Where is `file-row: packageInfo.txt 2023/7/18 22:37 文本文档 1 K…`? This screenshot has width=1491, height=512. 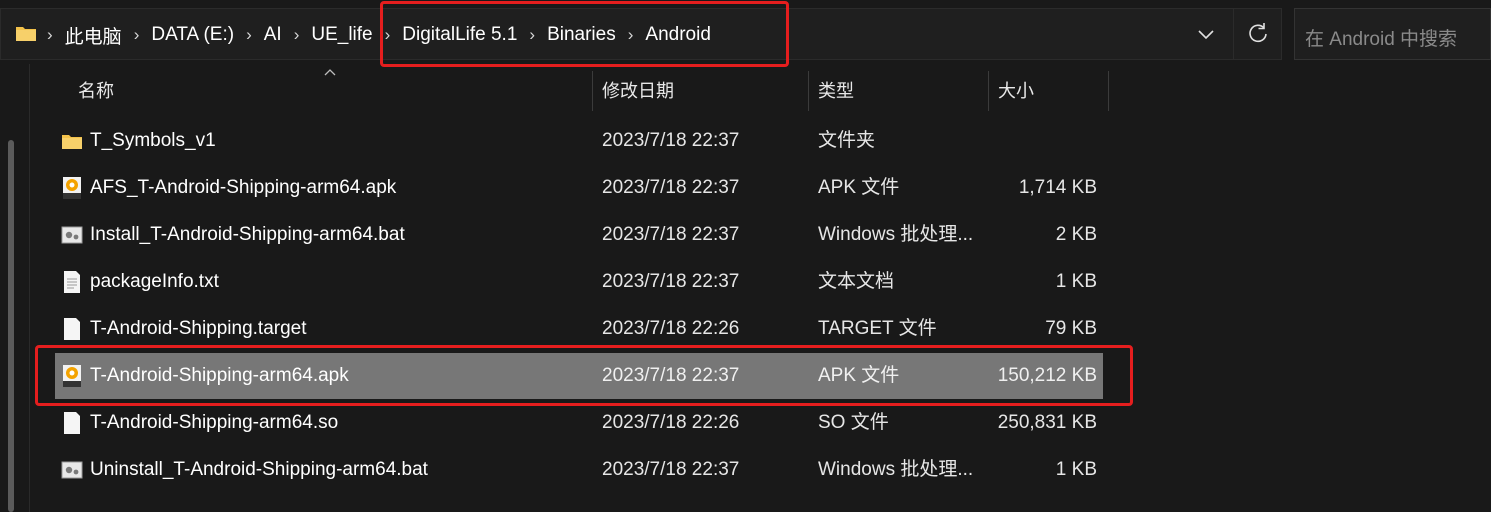
file-row: packageInfo.txt 2023/7/18 22:37 文本文档 1 K… is located at coordinates (579, 282).